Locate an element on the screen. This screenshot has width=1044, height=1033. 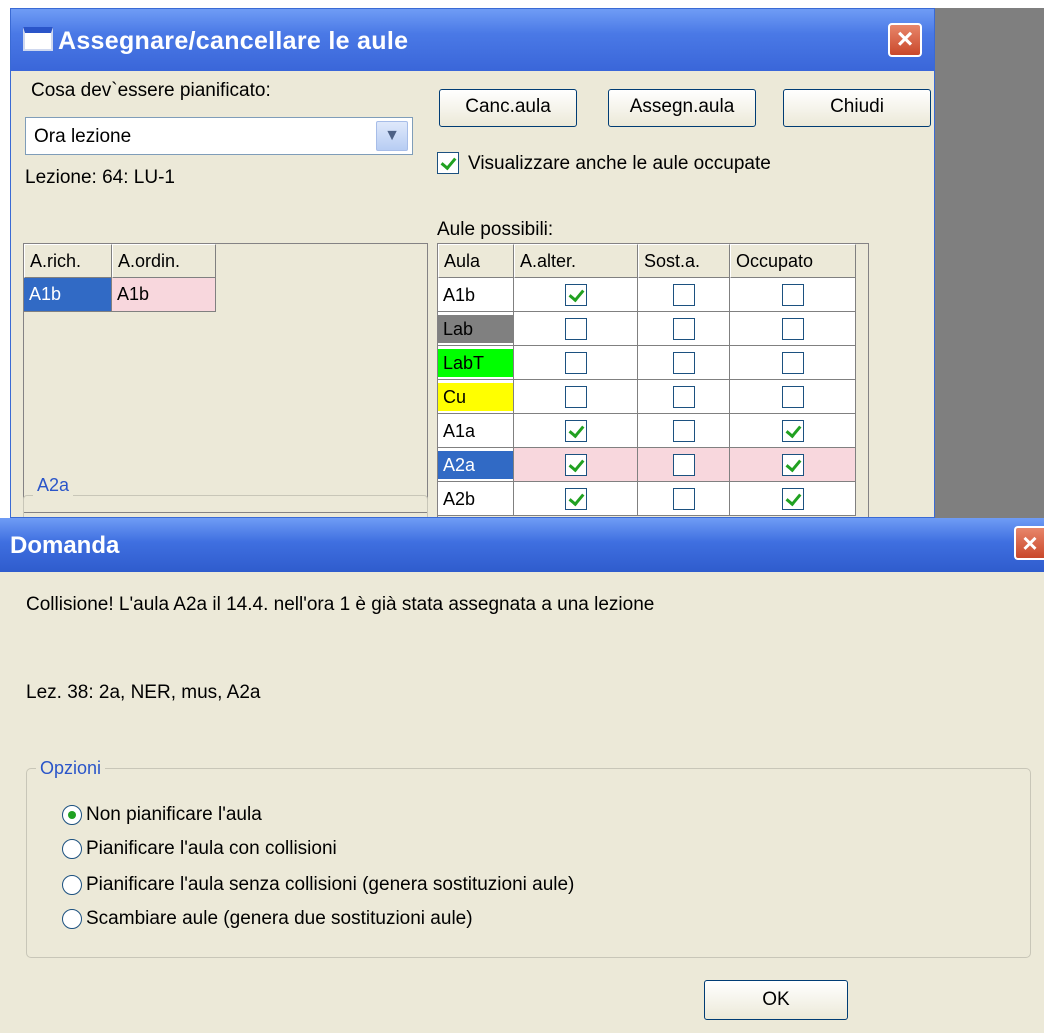
table-row: Lab is located at coordinates (647, 329).